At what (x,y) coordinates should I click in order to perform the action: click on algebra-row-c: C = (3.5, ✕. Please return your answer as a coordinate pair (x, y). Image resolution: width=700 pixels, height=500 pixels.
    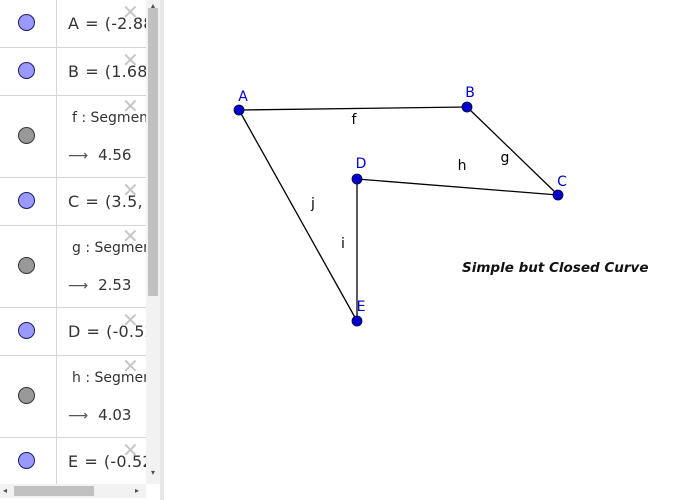
    Looking at the image, I should click on (73, 202).